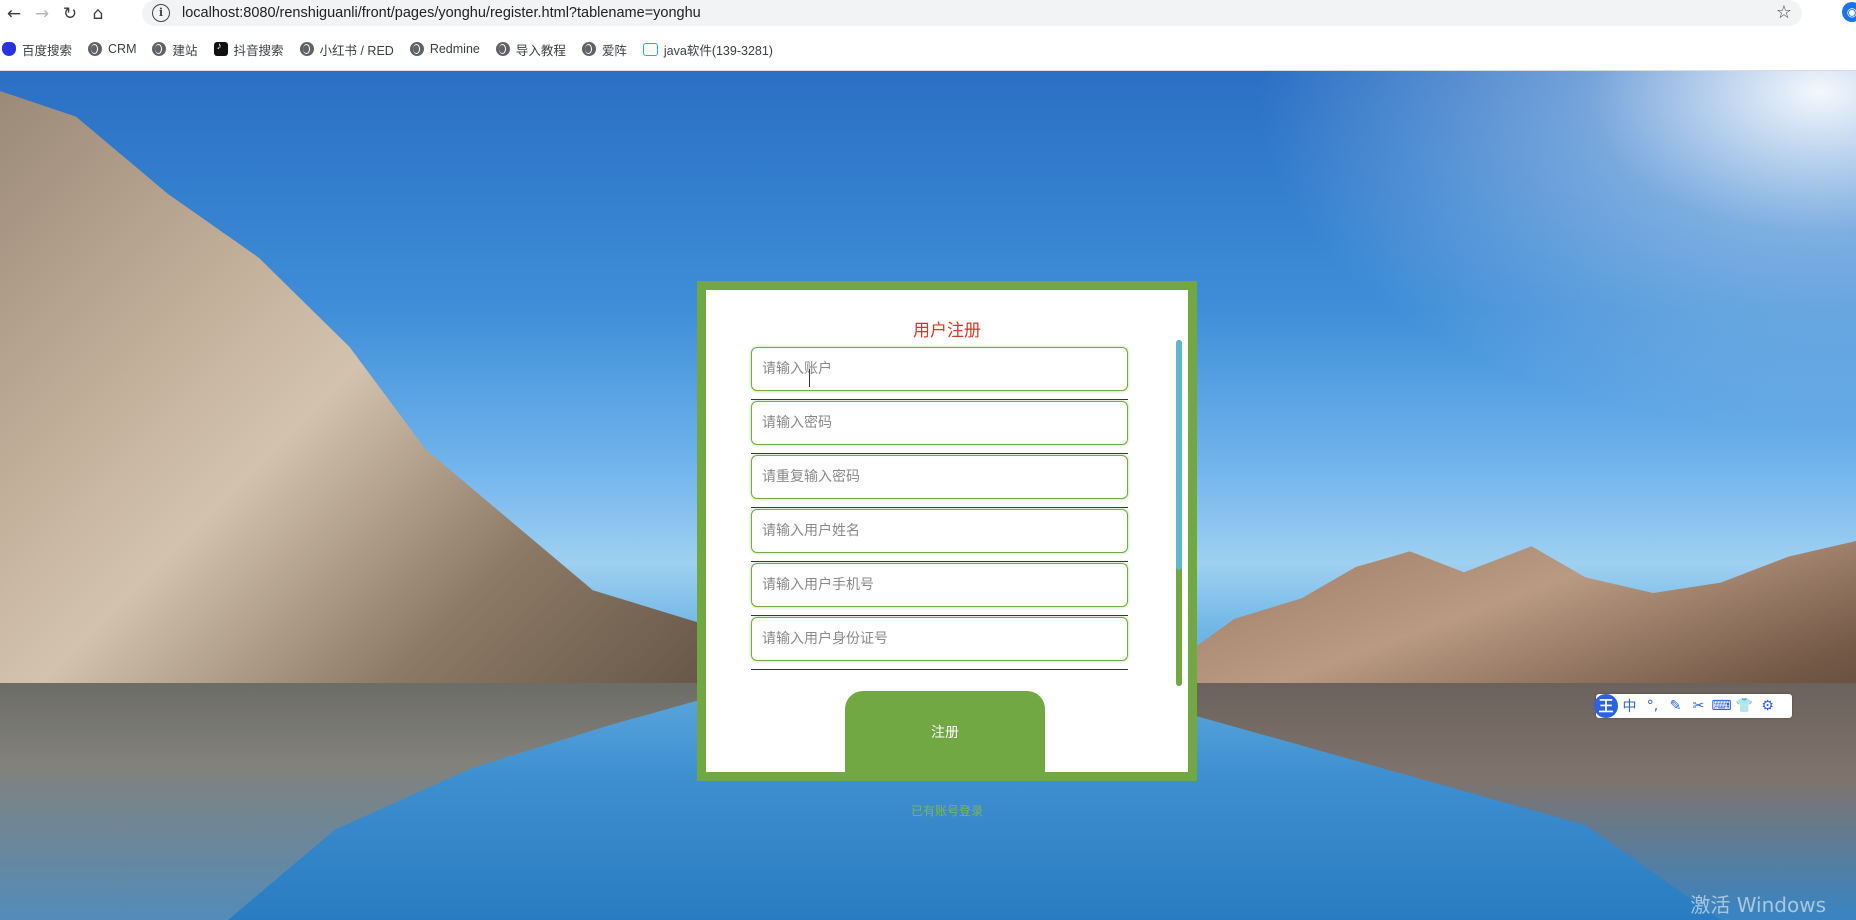  I want to click on form-row-password-confirm, so click(939, 481).